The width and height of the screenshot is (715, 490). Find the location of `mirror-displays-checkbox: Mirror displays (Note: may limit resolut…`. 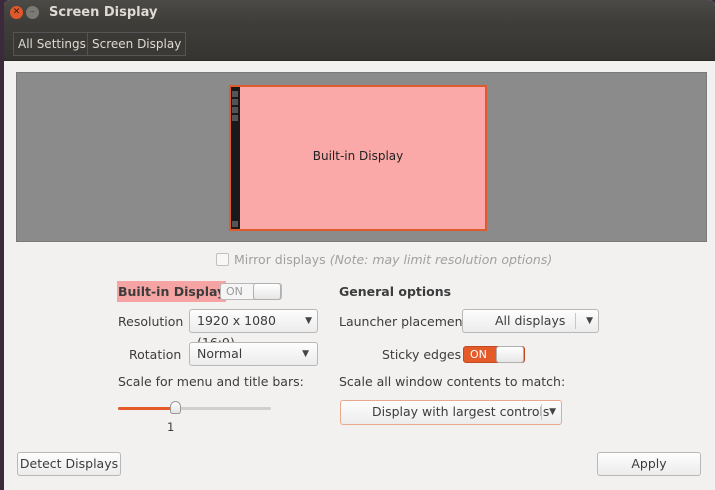

mirror-displays-checkbox: Mirror displays (Note: may limit resolut… is located at coordinates (384, 259).